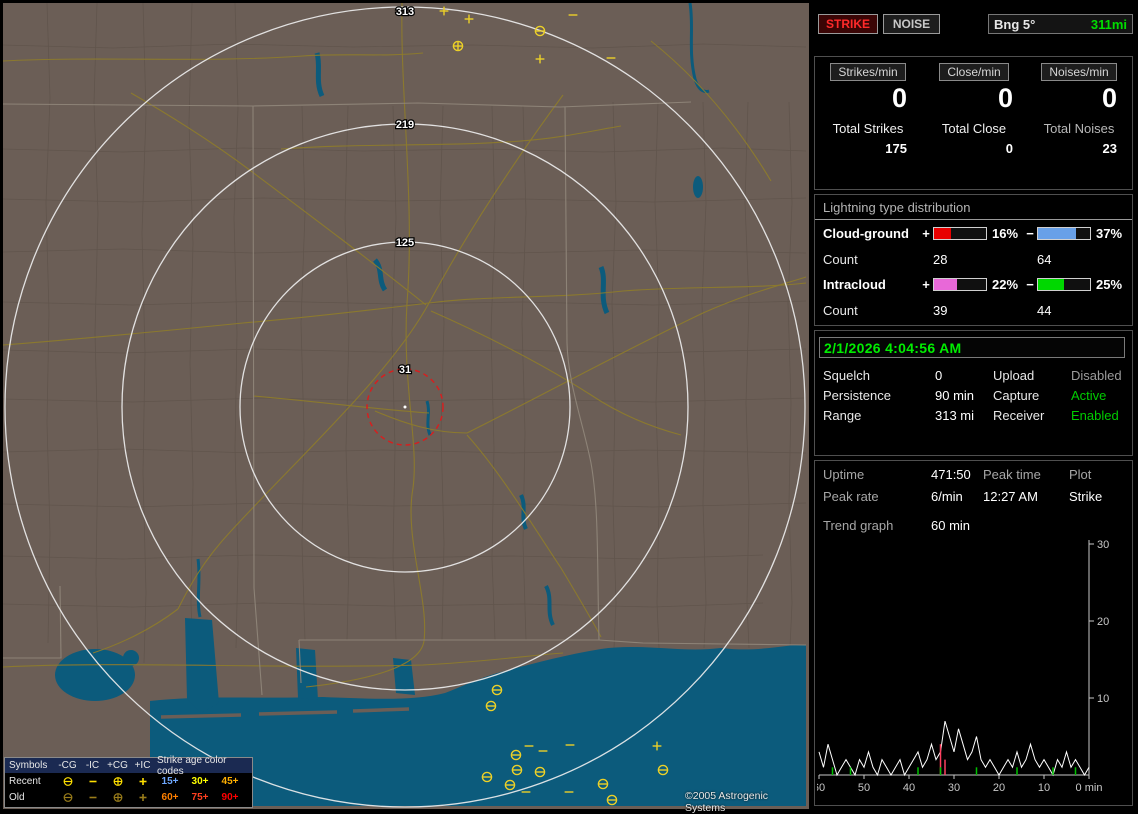 The image size is (1138, 814). Describe the element at coordinates (854, 284) in the screenshot. I see `intracloud-label: Intracloud` at that location.